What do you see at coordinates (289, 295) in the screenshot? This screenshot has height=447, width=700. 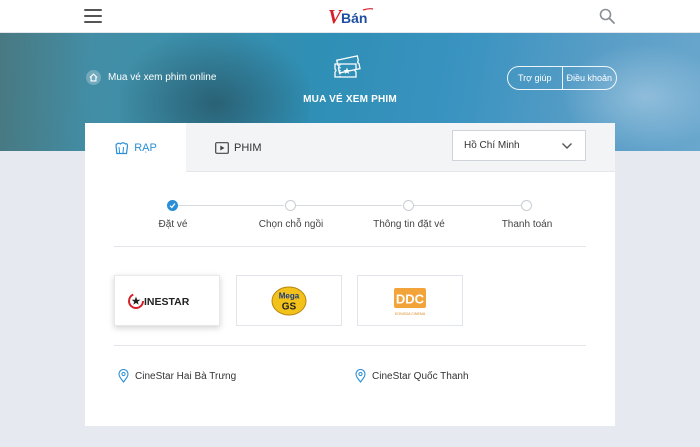 I see `megags-top-text: Mega` at bounding box center [289, 295].